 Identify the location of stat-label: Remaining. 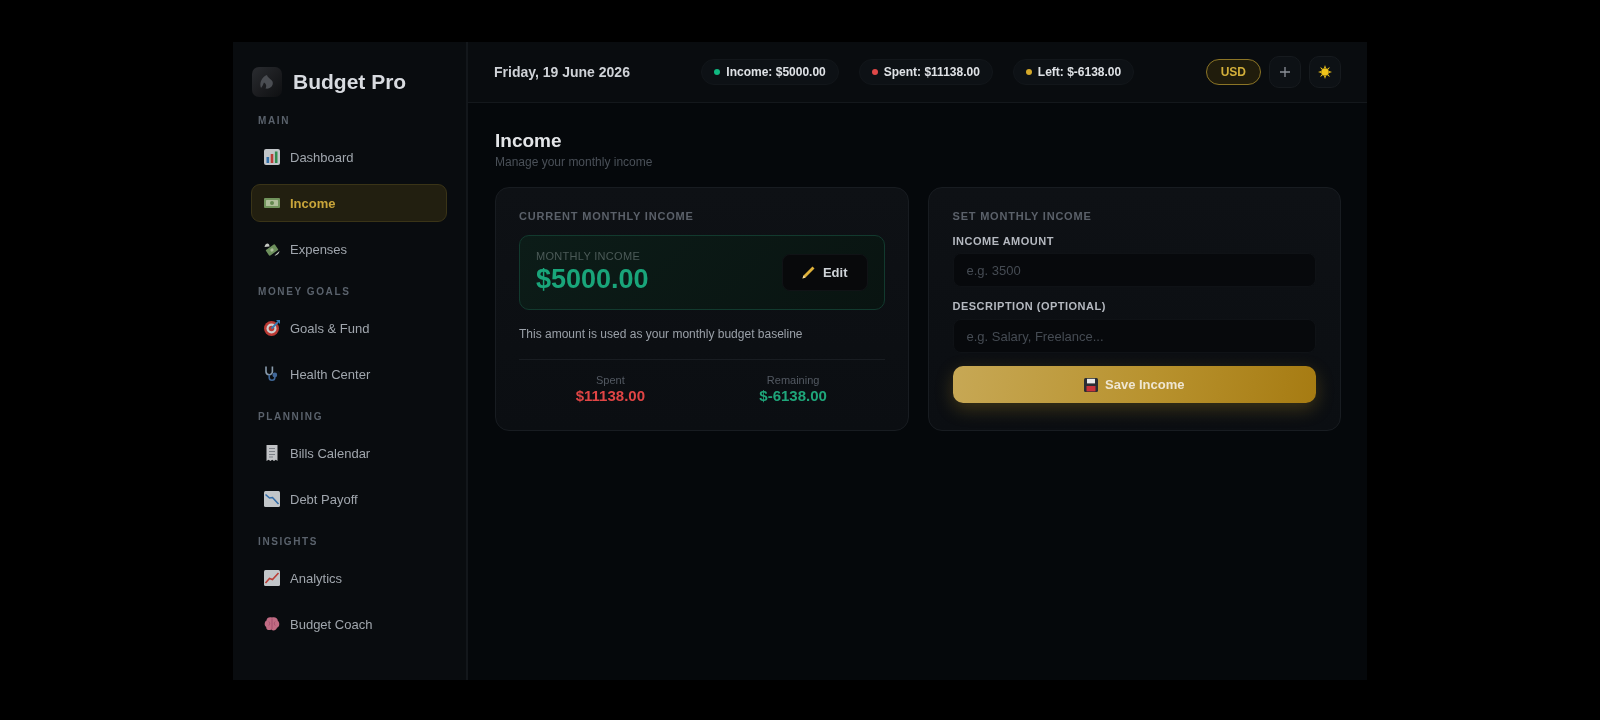
(793, 380).